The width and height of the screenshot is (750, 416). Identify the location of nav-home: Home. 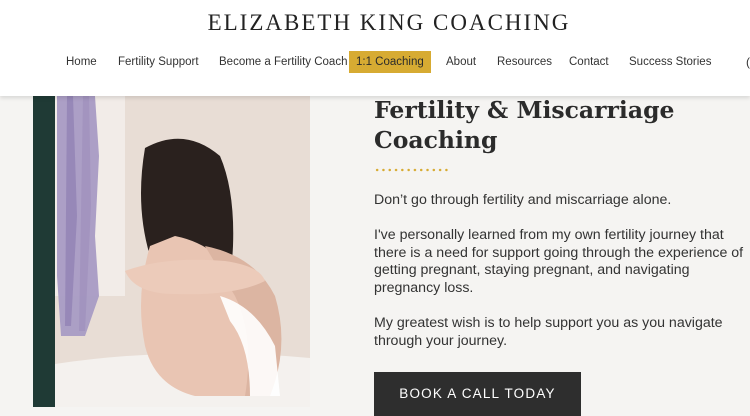
(81, 62).